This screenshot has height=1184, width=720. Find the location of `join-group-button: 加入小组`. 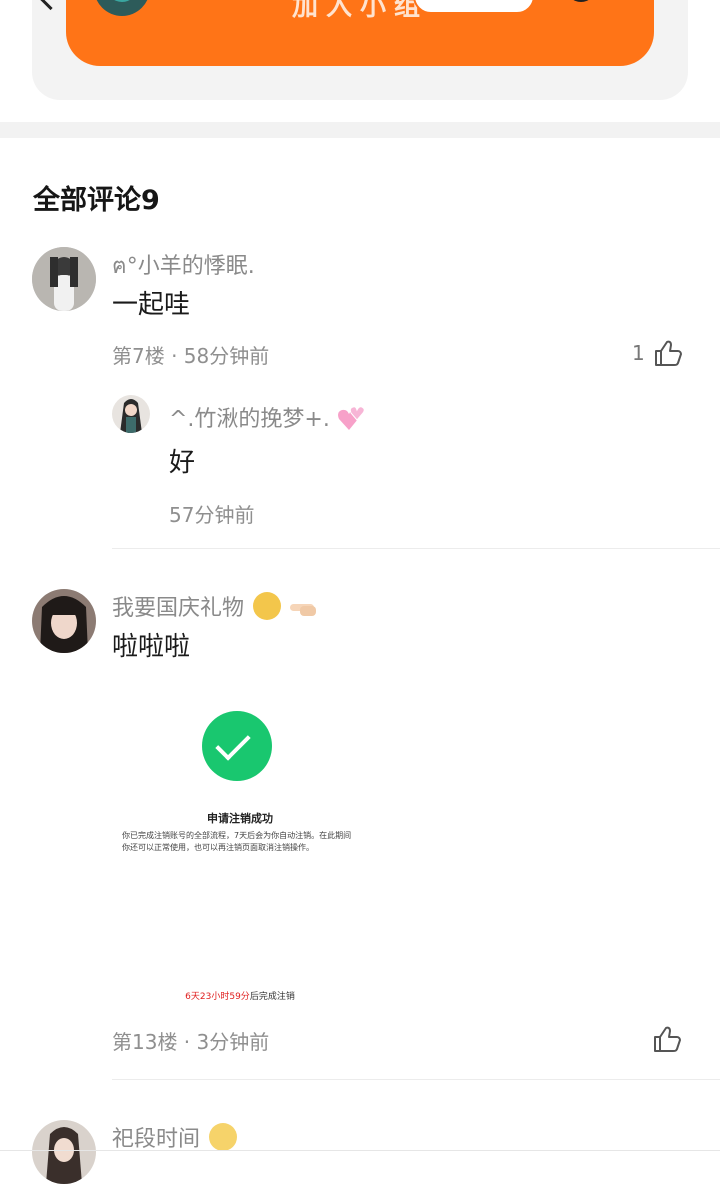

join-group-button: 加入小组 is located at coordinates (360, 33).